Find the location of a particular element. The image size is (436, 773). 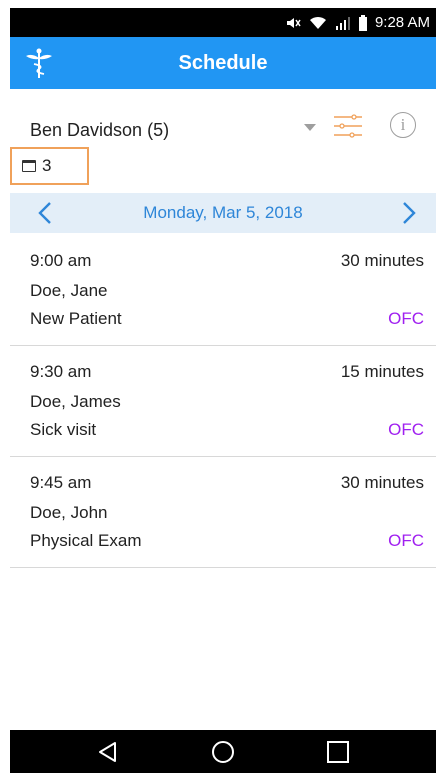

current-date: Monday, Mar 5, 2018 is located at coordinates (222, 213).